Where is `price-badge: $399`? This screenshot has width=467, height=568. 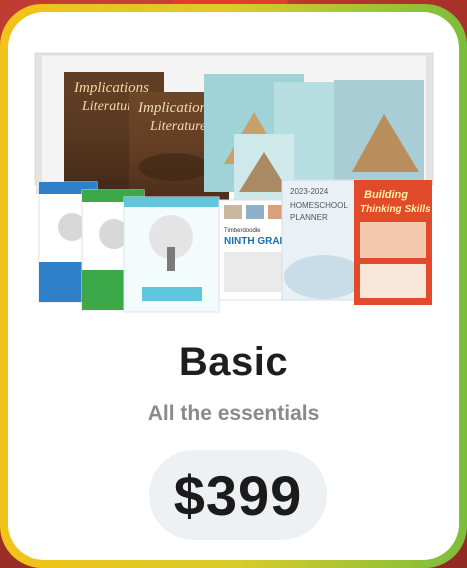 price-badge: $399 is located at coordinates (238, 495).